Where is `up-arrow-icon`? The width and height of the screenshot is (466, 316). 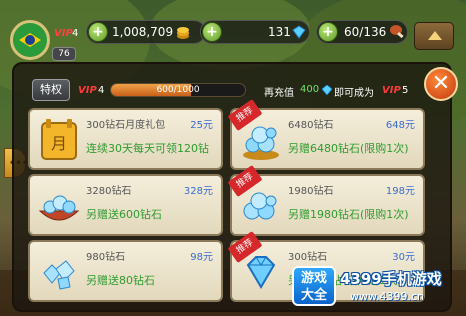 up-arrow-icon is located at coordinates (435, 35).